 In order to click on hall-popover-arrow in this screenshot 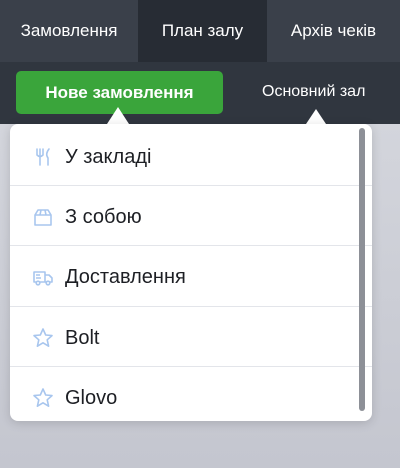, I will do `click(316, 116)`.